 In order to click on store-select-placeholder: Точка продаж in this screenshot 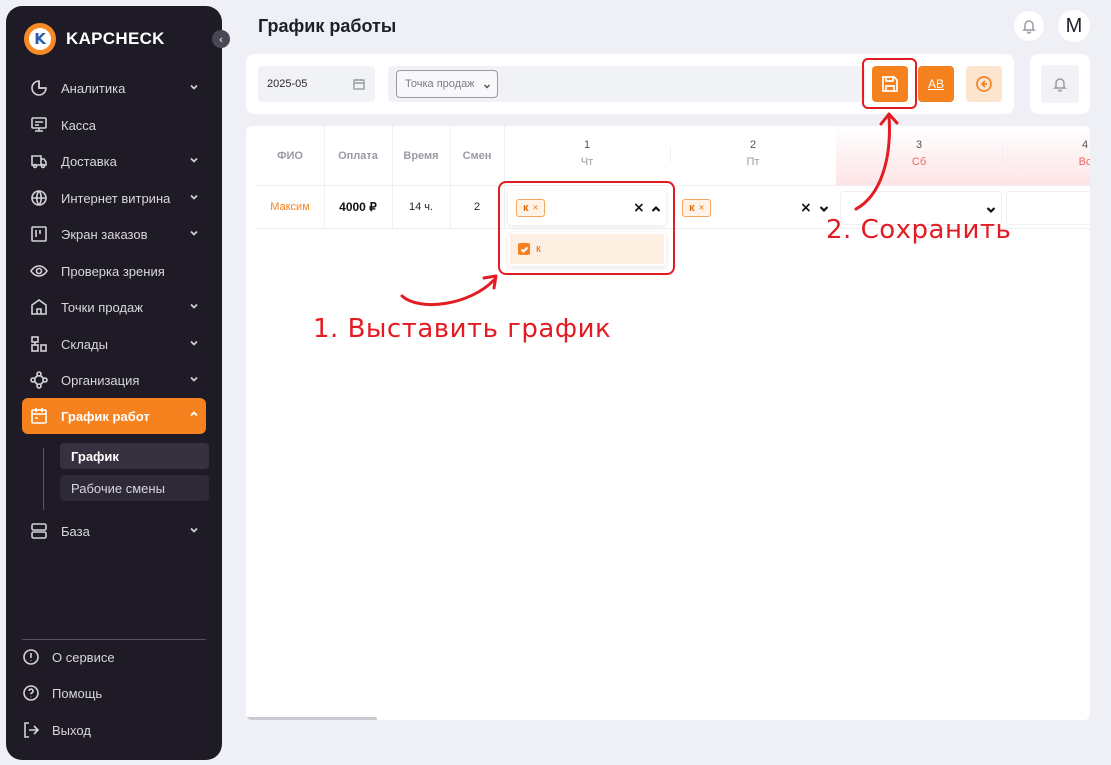, I will do `click(440, 84)`.